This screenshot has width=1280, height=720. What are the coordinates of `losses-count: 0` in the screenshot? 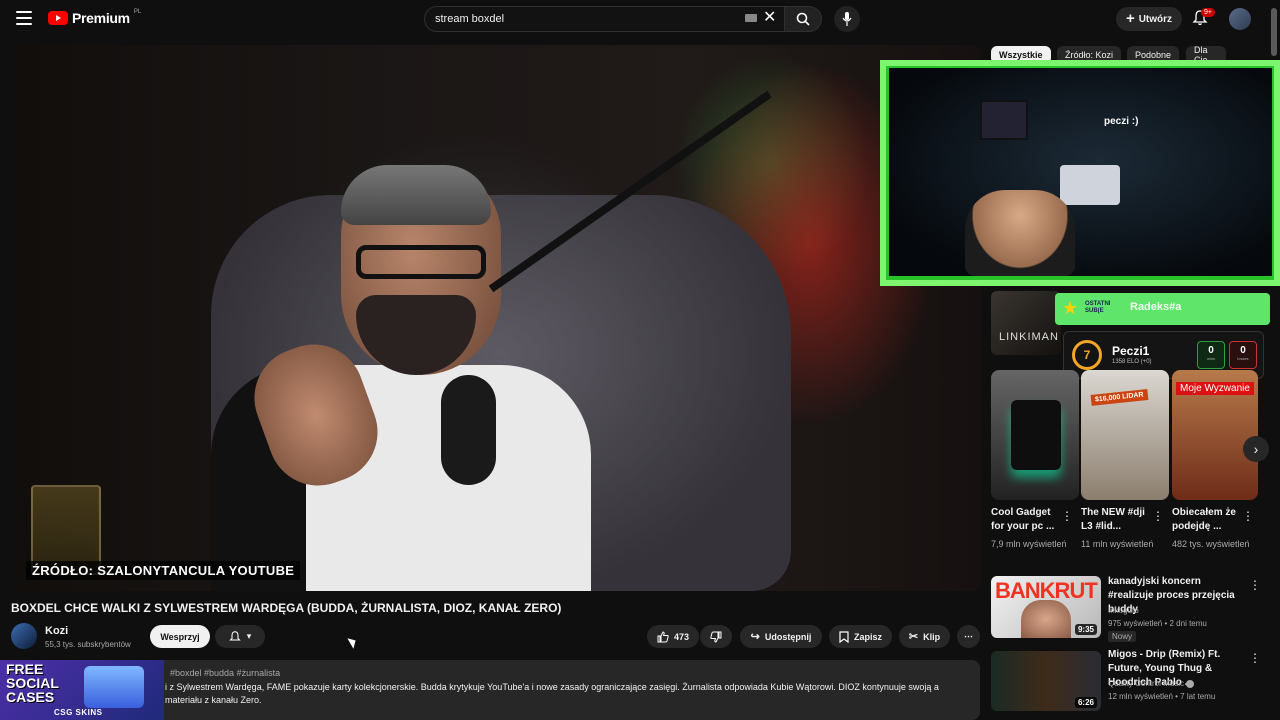 It's located at (1243, 350).